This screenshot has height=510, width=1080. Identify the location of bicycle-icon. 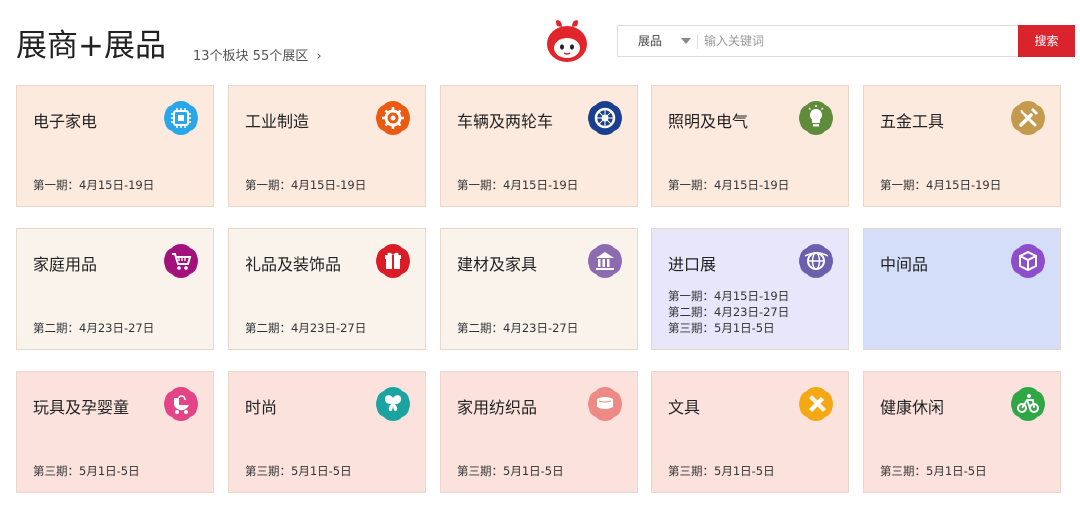
(1028, 404).